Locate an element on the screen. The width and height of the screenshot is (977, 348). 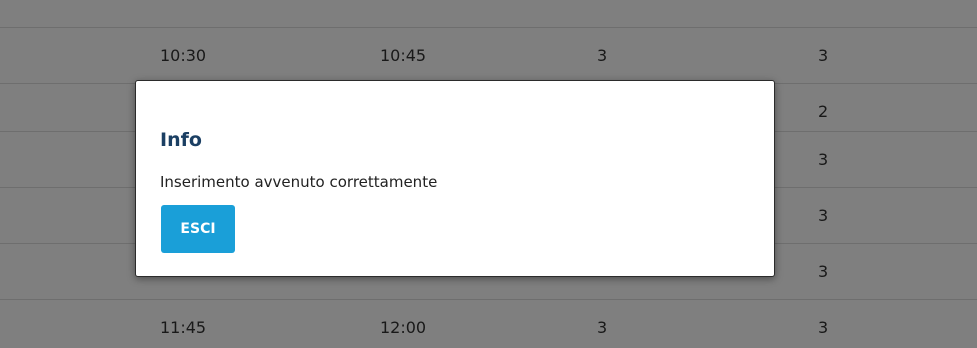
exit-button: ESCI is located at coordinates (198, 229).